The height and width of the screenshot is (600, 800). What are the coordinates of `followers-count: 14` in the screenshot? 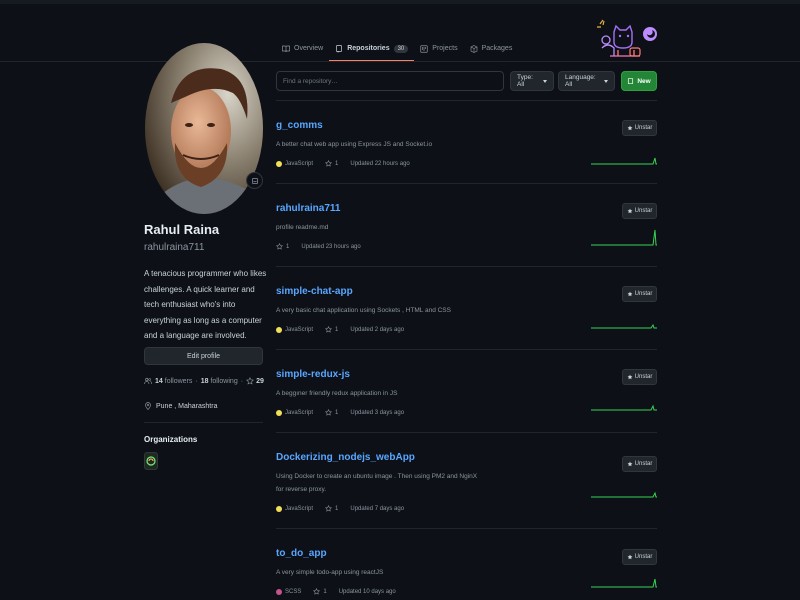 It's located at (159, 381).